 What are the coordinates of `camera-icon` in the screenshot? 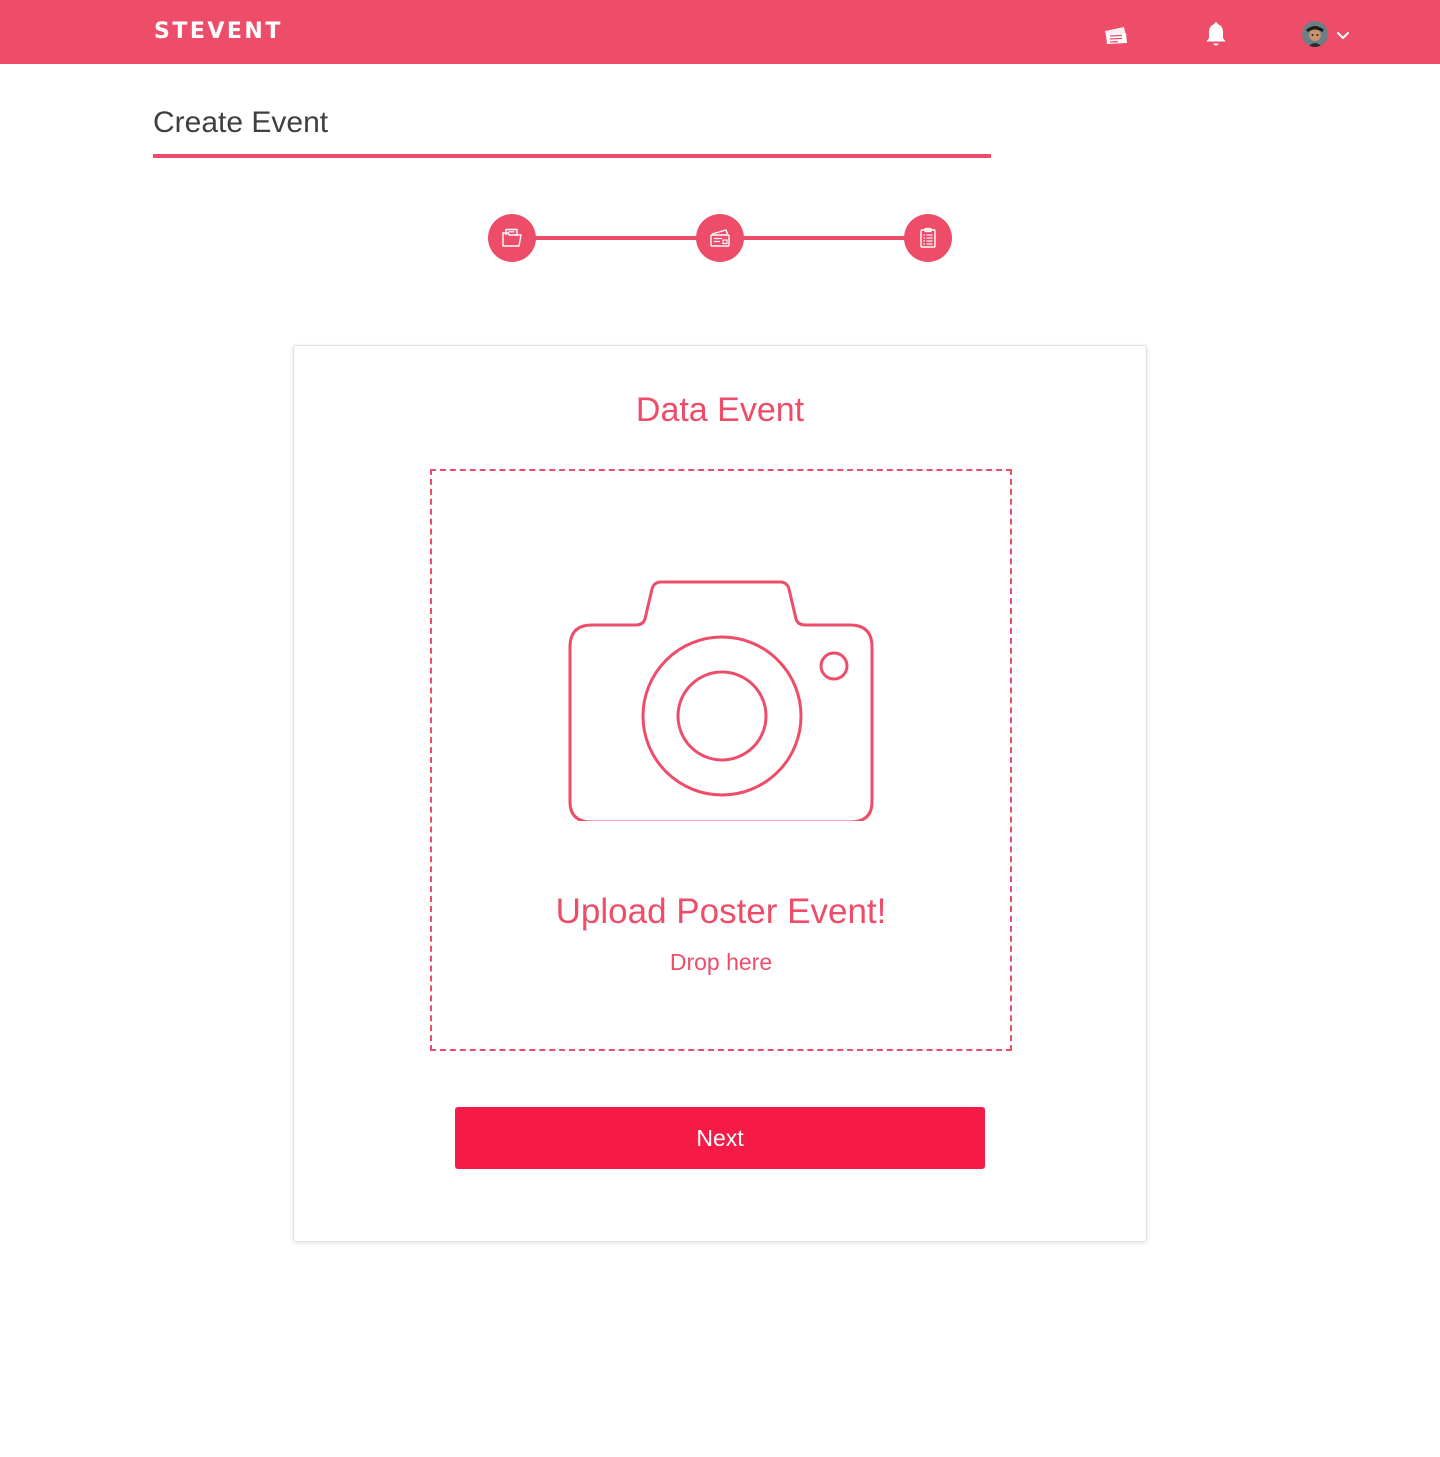 It's located at (721, 700).